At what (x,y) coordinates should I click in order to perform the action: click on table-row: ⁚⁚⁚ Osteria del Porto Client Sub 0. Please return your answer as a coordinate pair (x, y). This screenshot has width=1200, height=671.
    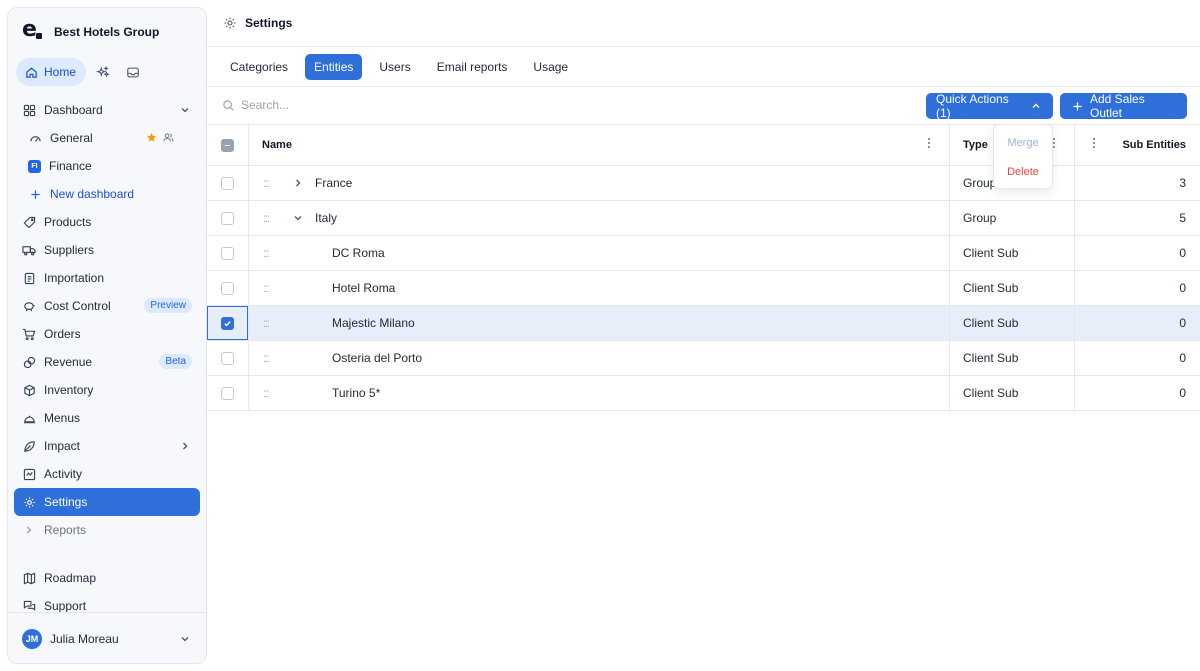
    Looking at the image, I should click on (703, 358).